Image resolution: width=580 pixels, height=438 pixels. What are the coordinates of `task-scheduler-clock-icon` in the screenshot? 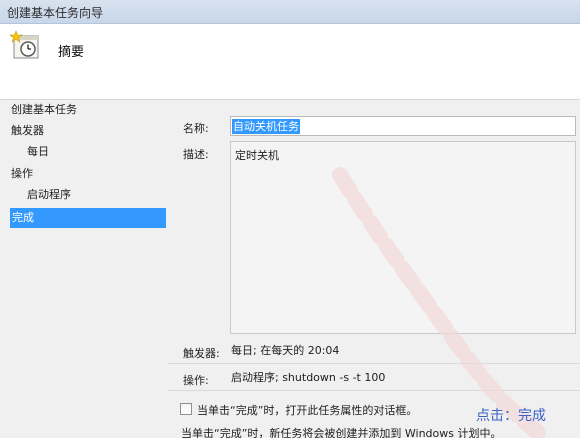 It's located at (24, 44).